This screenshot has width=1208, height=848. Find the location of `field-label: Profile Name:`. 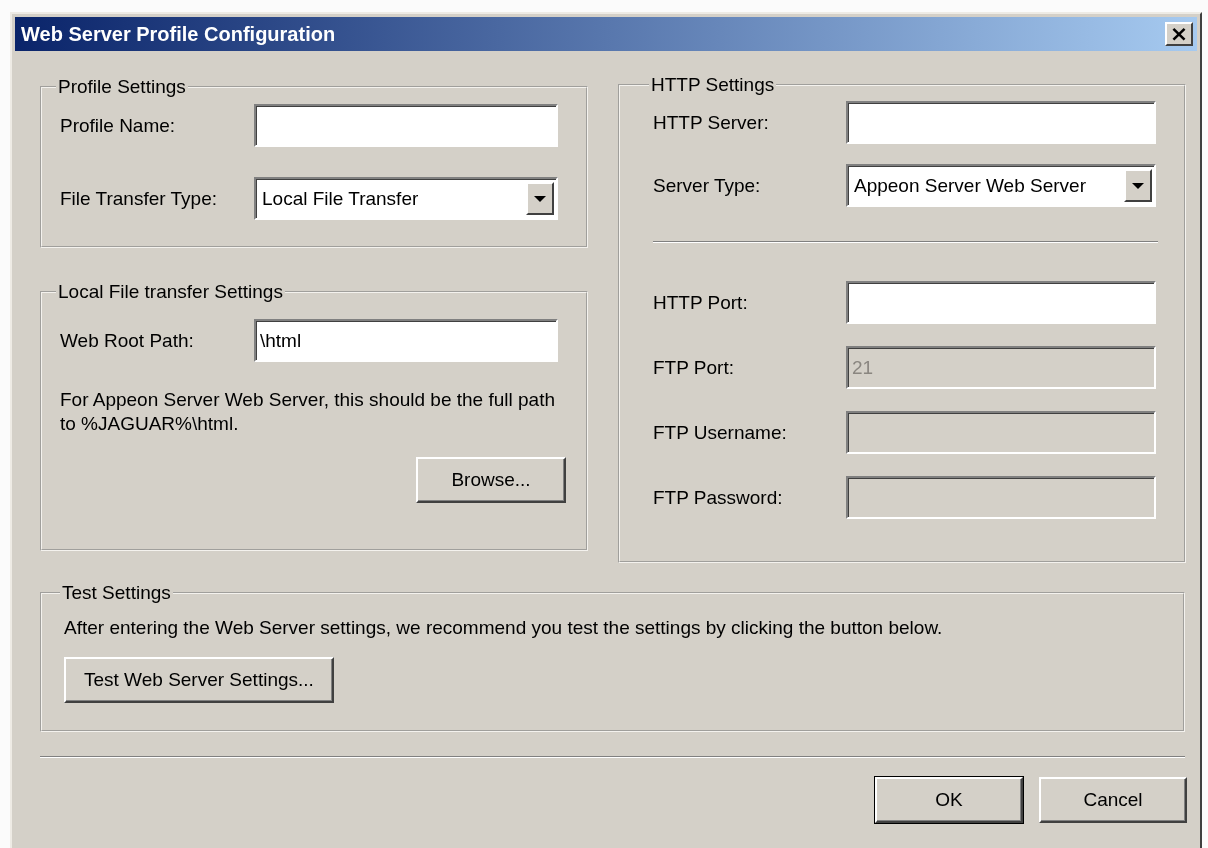

field-label: Profile Name: is located at coordinates (118, 125).